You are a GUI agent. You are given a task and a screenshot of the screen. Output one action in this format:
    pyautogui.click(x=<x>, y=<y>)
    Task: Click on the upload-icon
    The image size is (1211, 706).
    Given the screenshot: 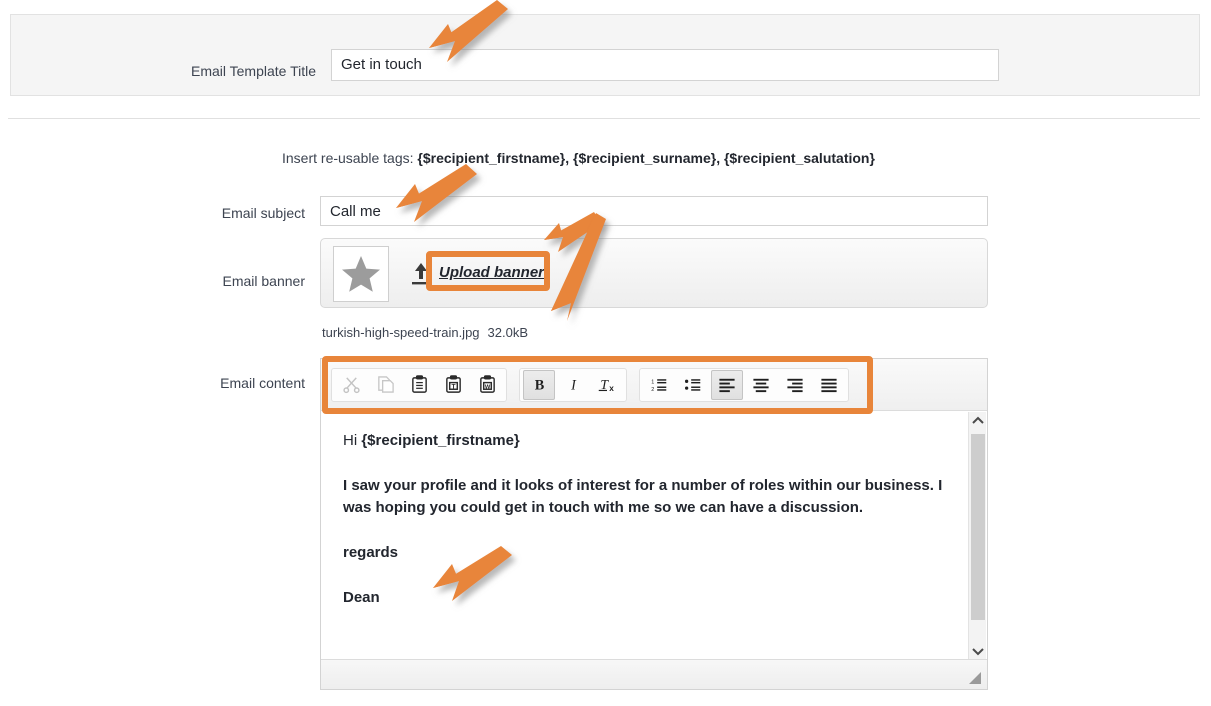 What is the action you would take?
    pyautogui.click(x=421, y=274)
    